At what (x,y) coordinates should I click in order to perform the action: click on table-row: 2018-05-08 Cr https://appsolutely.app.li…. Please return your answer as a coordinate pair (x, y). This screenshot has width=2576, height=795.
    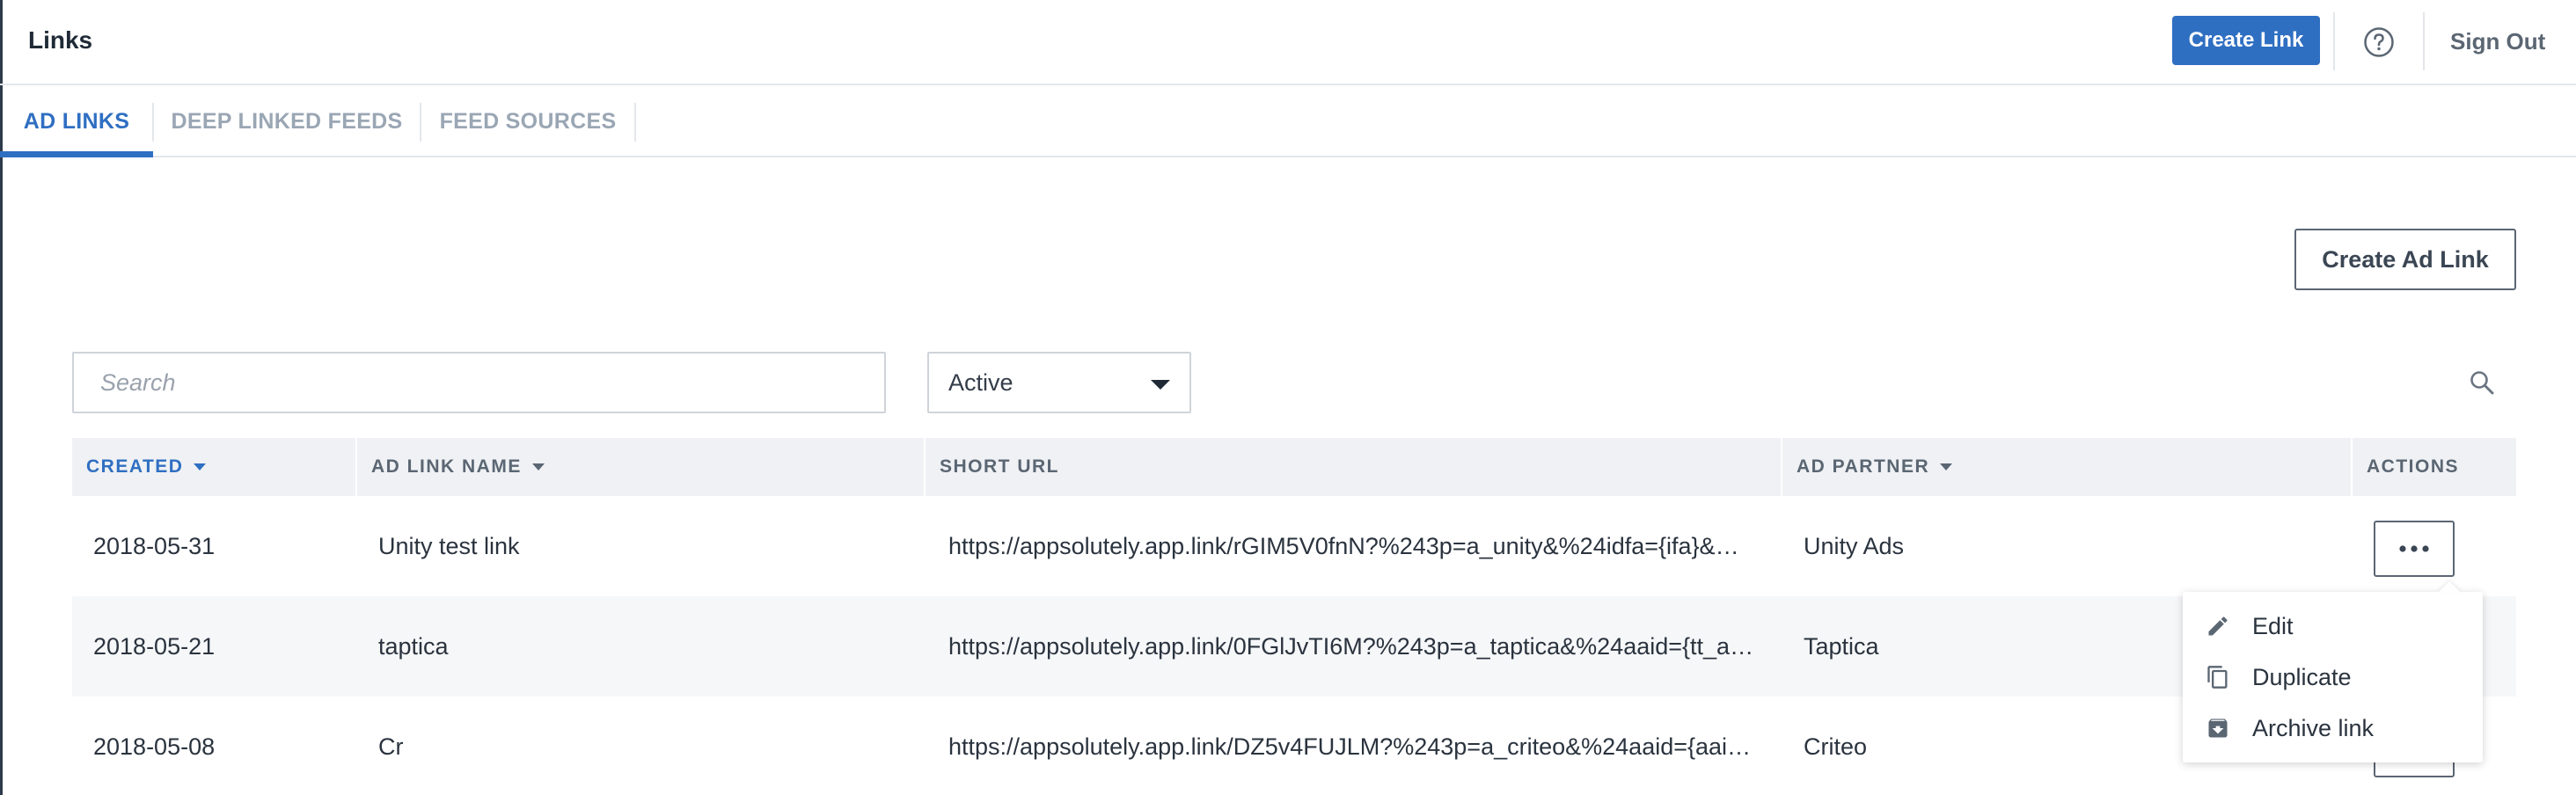
    Looking at the image, I should click on (1294, 746).